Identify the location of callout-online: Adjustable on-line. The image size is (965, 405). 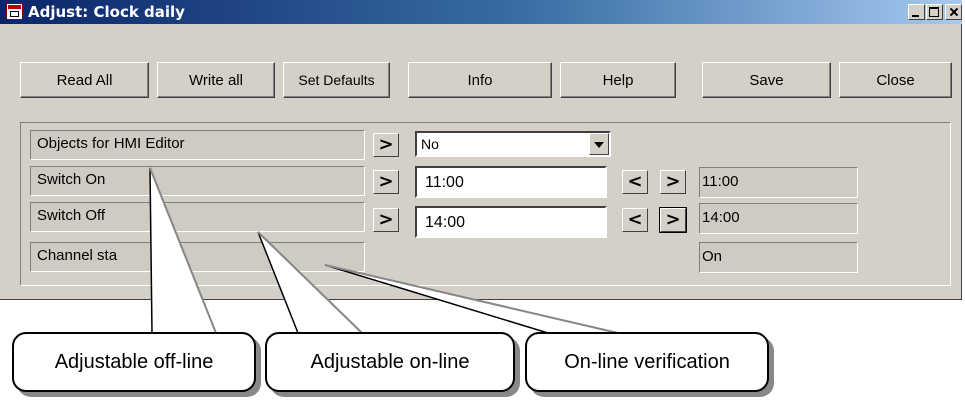
(390, 362).